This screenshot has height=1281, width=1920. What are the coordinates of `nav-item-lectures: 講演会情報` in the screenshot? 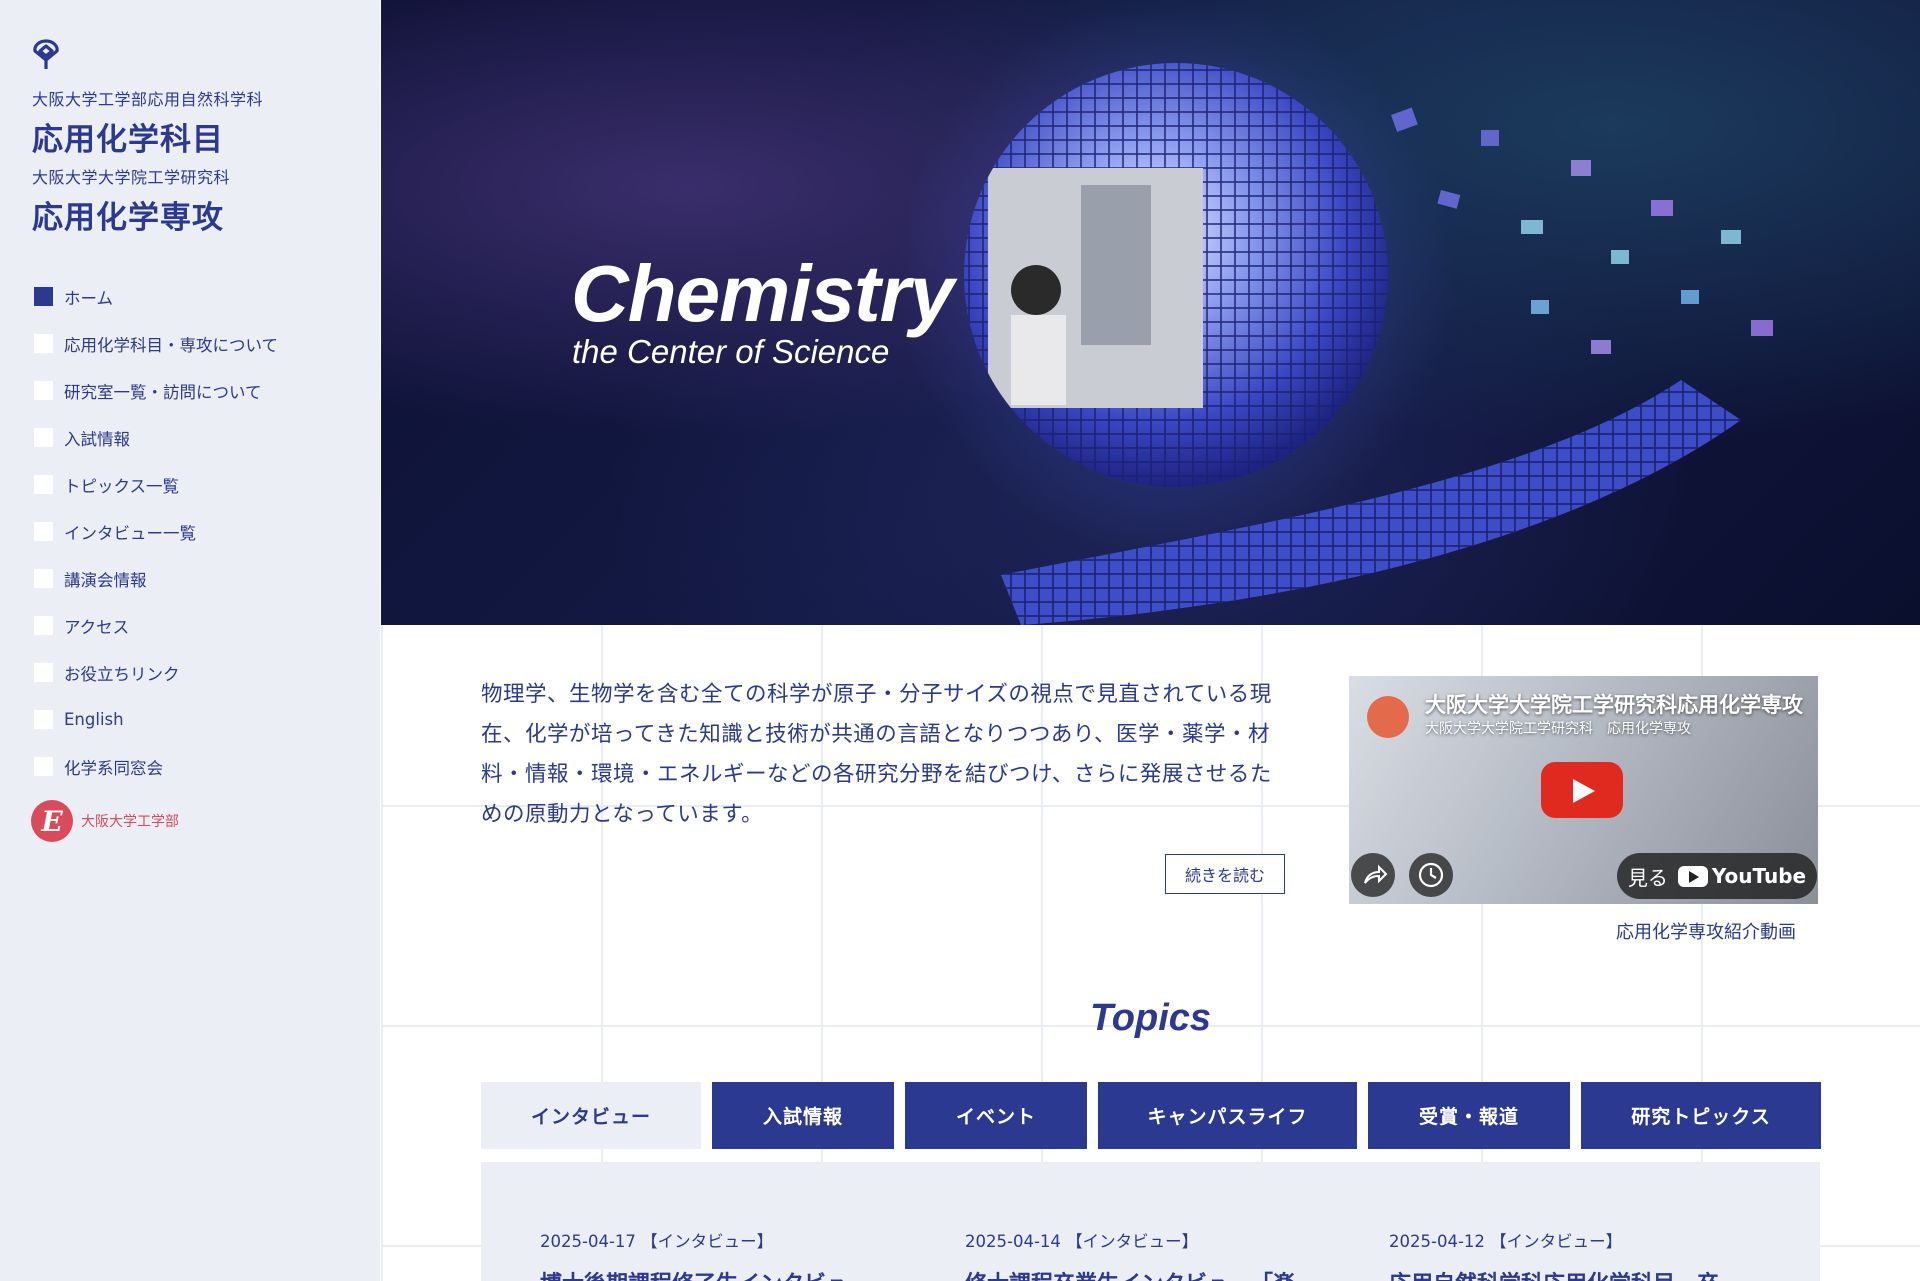 It's located at (156, 578).